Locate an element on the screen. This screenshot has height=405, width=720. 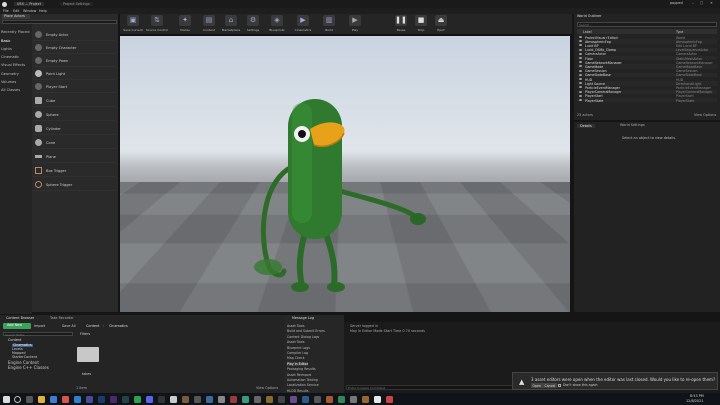
start-icon is located at coordinates (6, 399).